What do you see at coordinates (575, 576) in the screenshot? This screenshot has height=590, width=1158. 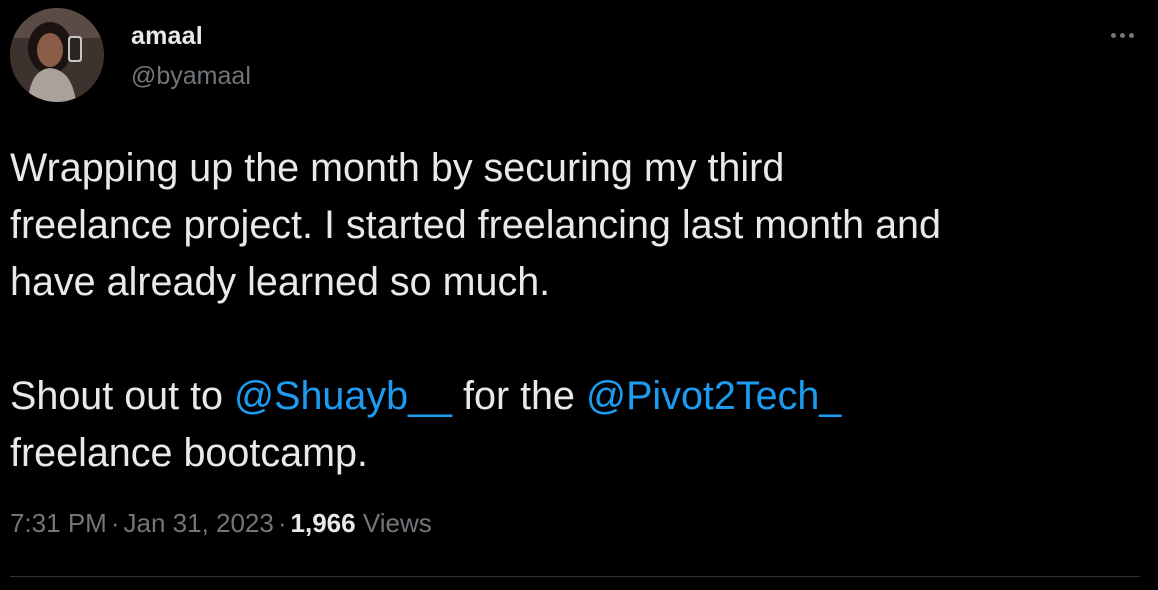 I see `divider` at bounding box center [575, 576].